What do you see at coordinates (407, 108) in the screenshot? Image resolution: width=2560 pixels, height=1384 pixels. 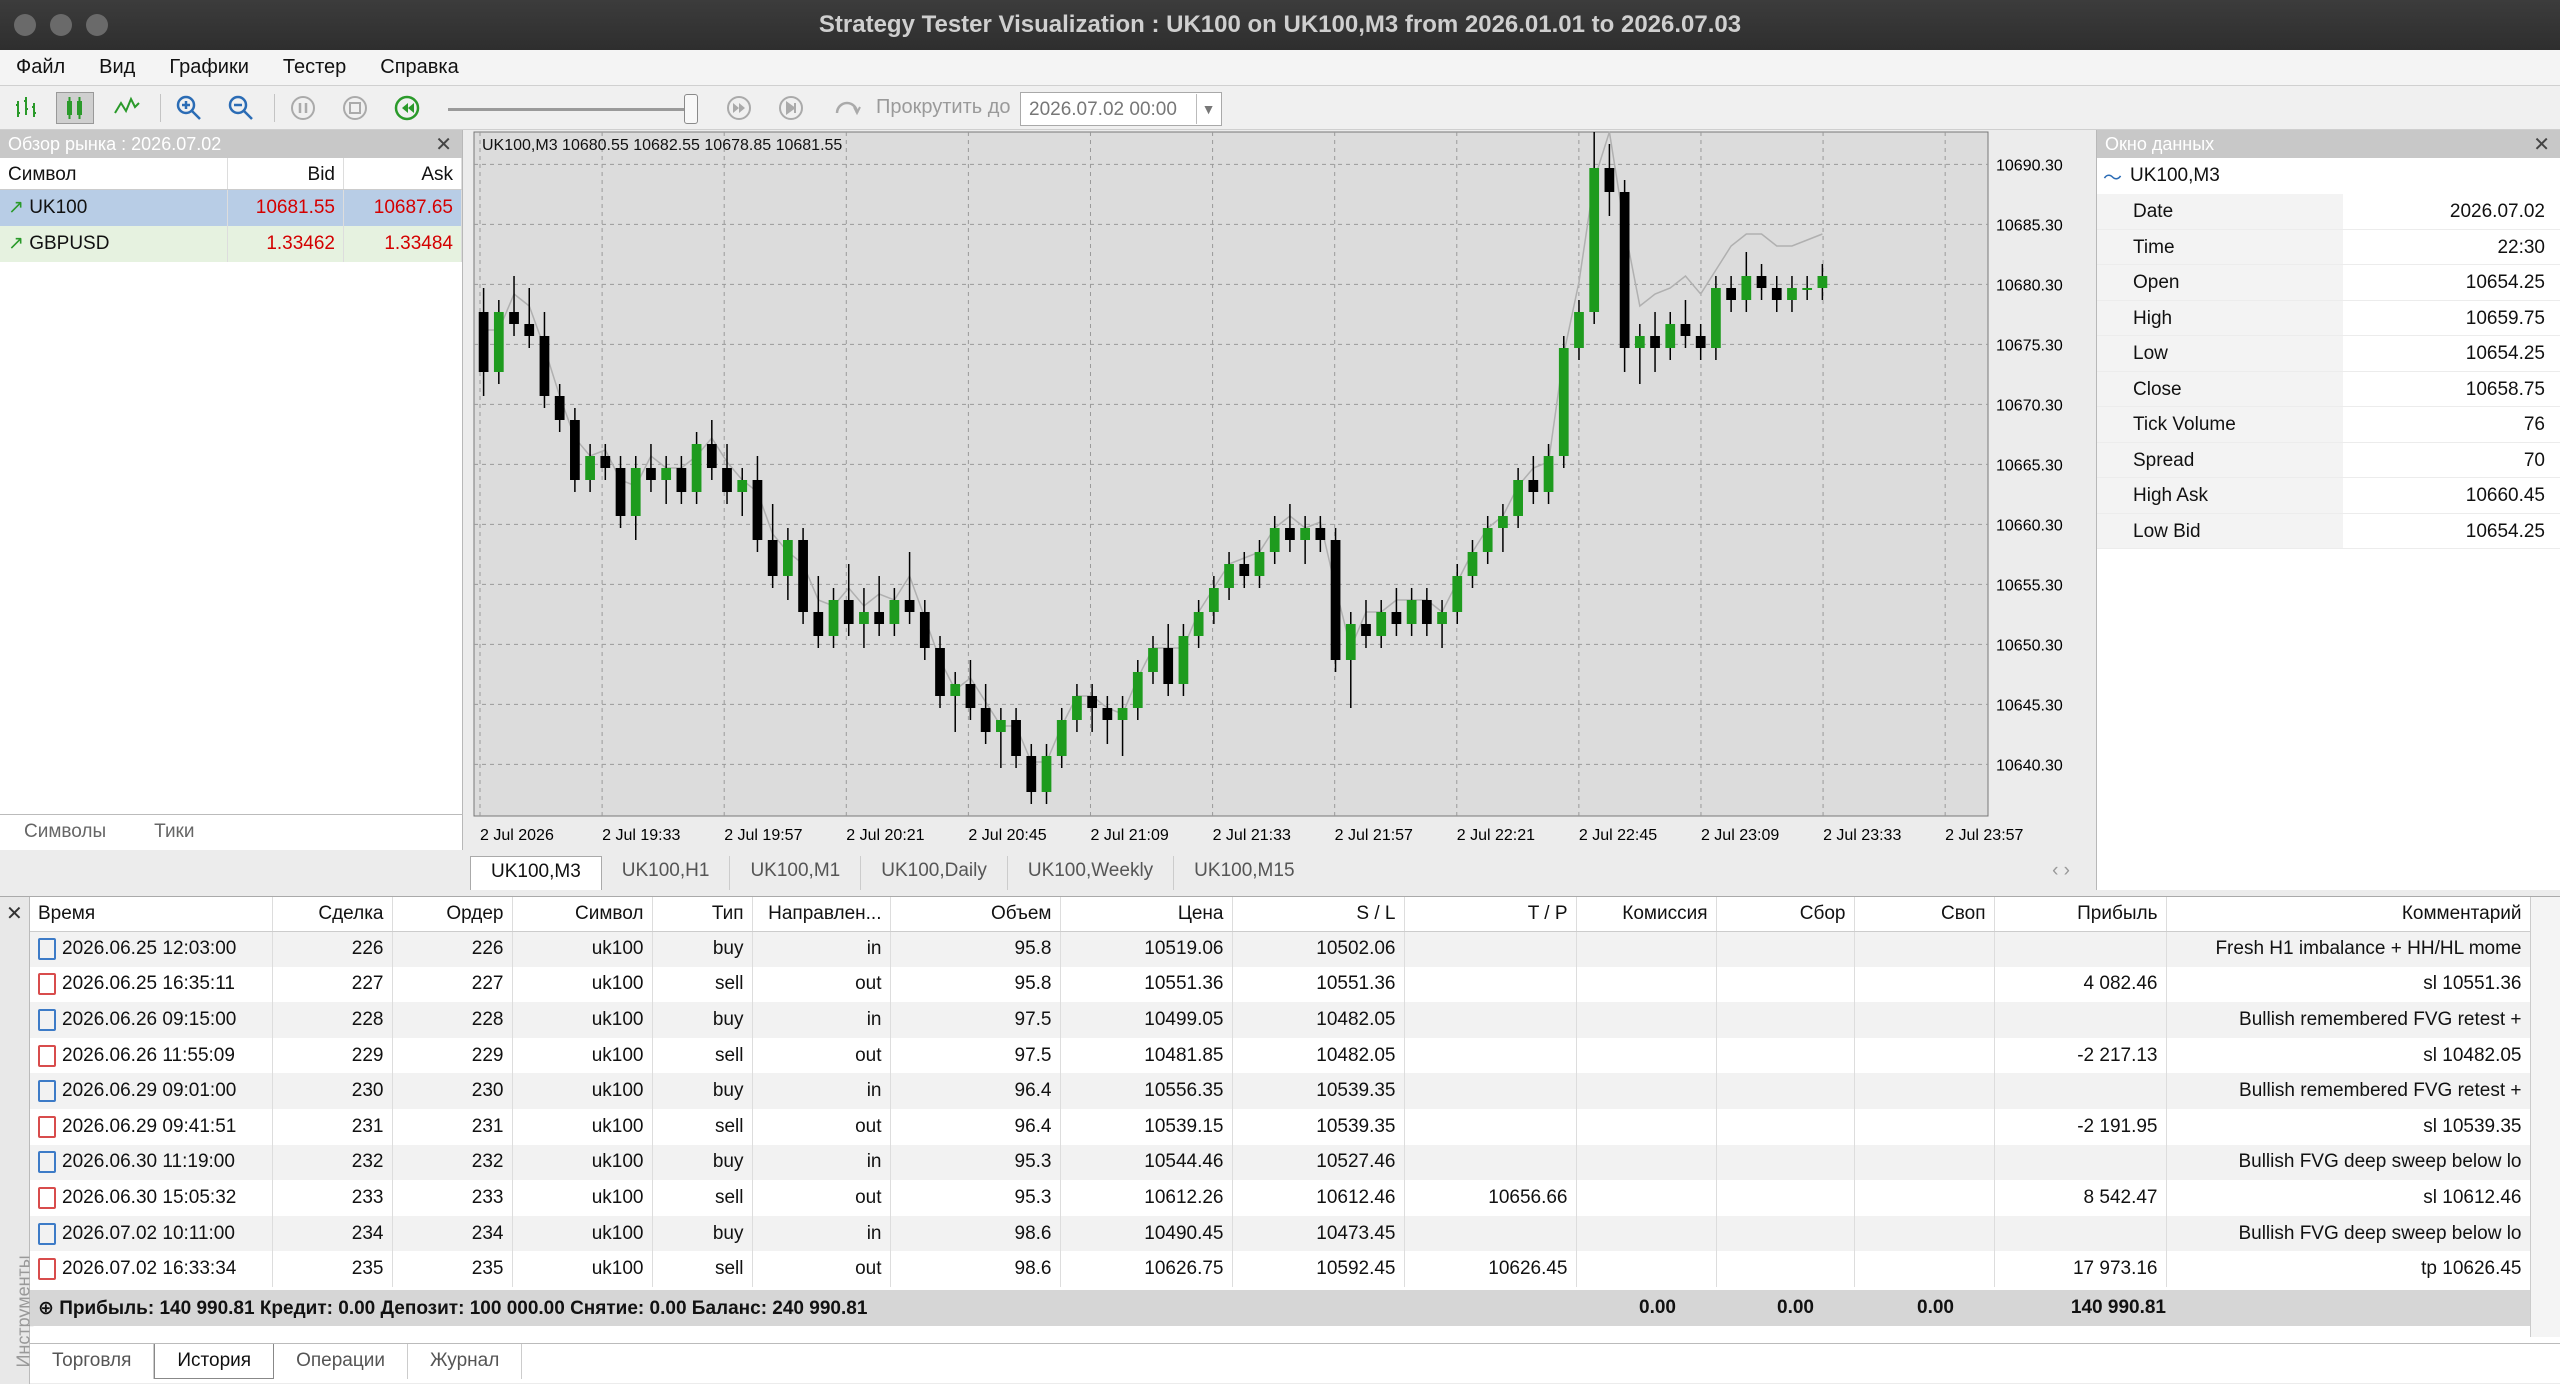 I see `rewind-icon` at bounding box center [407, 108].